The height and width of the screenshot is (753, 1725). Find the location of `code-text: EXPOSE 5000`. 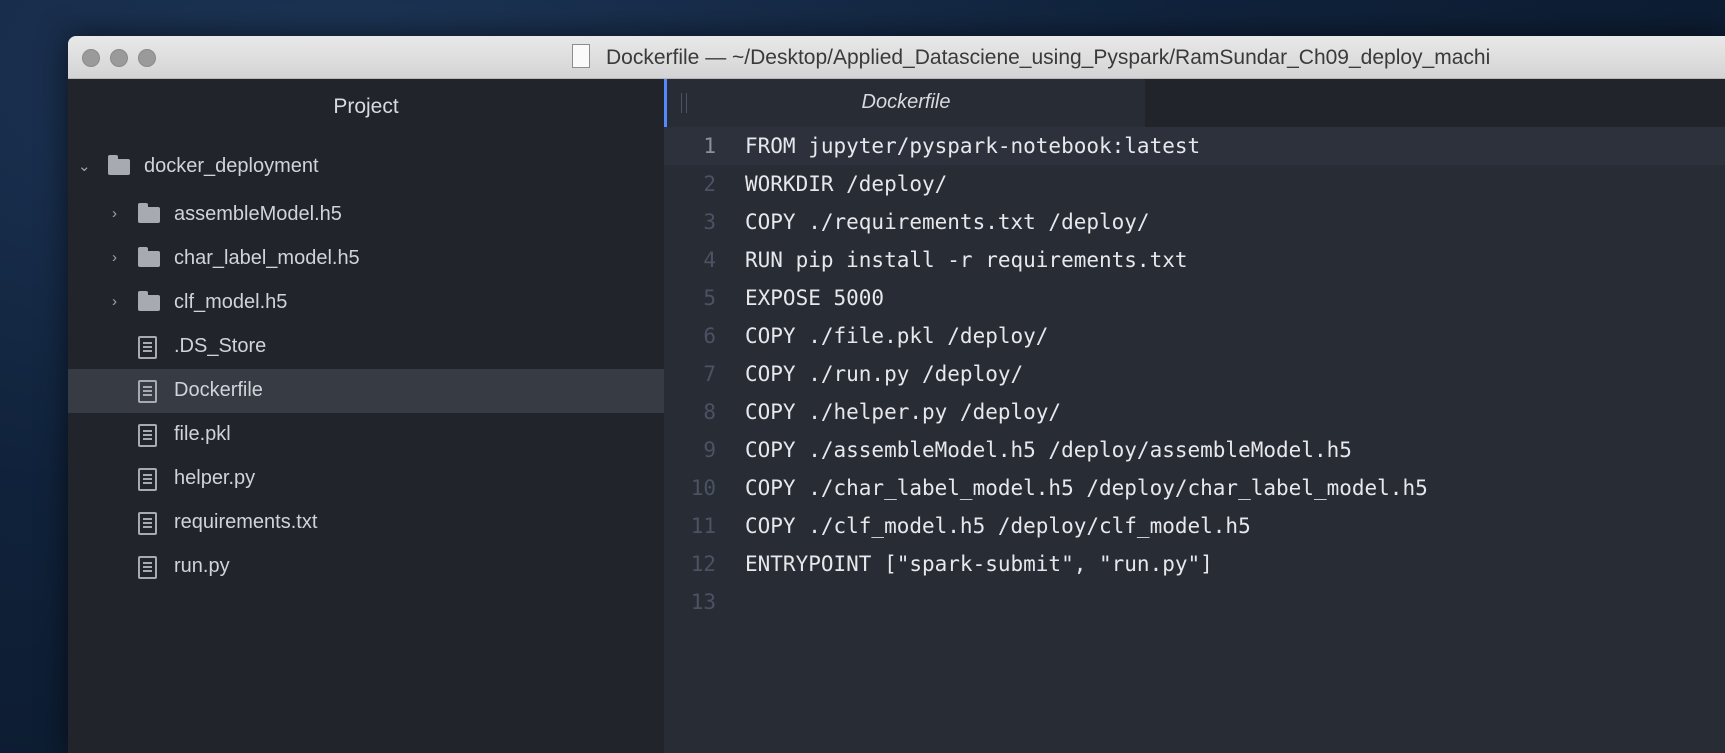

code-text: EXPOSE 5000 is located at coordinates (814, 298).